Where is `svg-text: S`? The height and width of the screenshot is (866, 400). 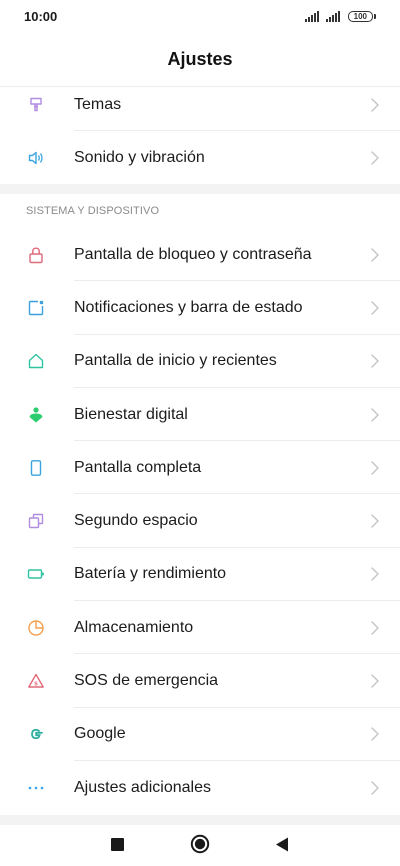 svg-text: S is located at coordinates (36, 684).